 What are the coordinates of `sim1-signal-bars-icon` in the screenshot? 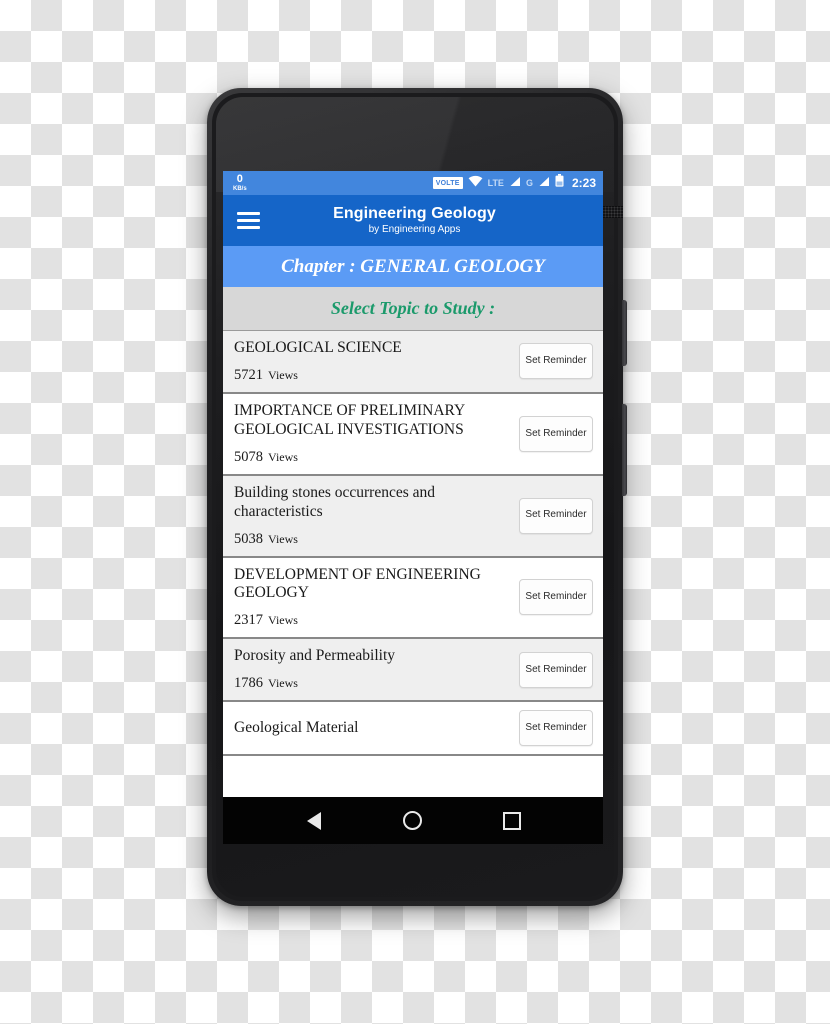 It's located at (515, 183).